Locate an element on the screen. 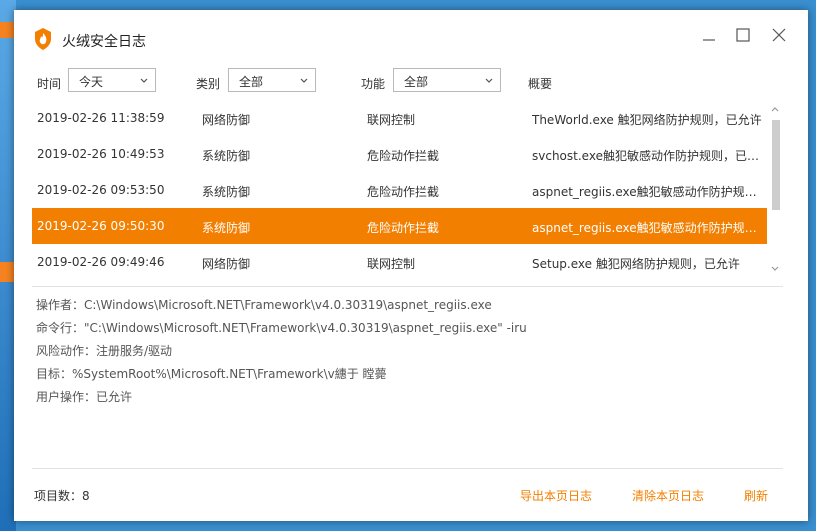  row-summary: TheWorld.exe 触犯网络防护规则，已允许 is located at coordinates (647, 120).